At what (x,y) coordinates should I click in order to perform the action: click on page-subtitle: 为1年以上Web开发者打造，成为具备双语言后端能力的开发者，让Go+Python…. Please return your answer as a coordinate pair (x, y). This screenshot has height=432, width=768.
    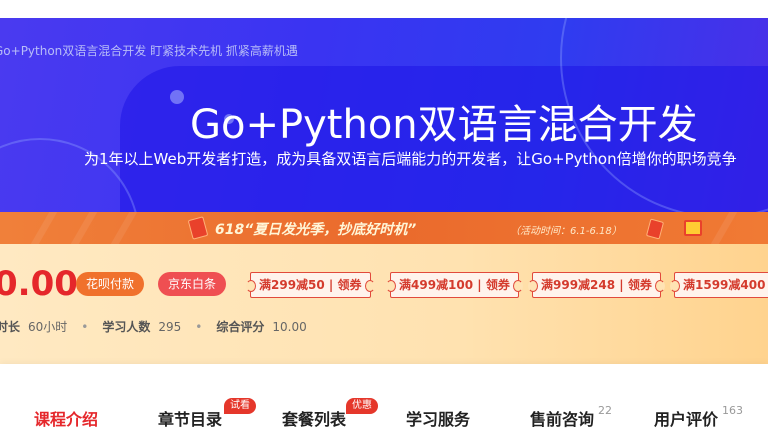
    Looking at the image, I should click on (410, 159).